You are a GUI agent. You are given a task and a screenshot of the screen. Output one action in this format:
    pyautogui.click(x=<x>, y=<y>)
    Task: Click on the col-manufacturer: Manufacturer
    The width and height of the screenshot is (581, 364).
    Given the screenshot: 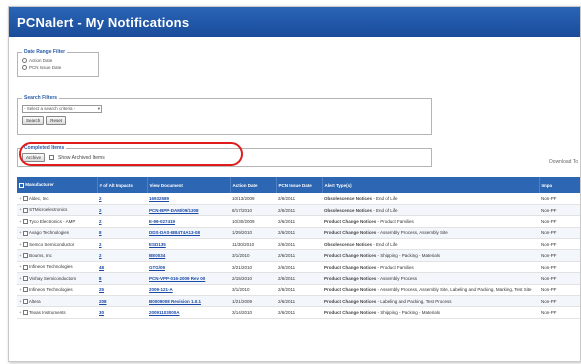 What is the action you would take?
    pyautogui.click(x=57, y=185)
    